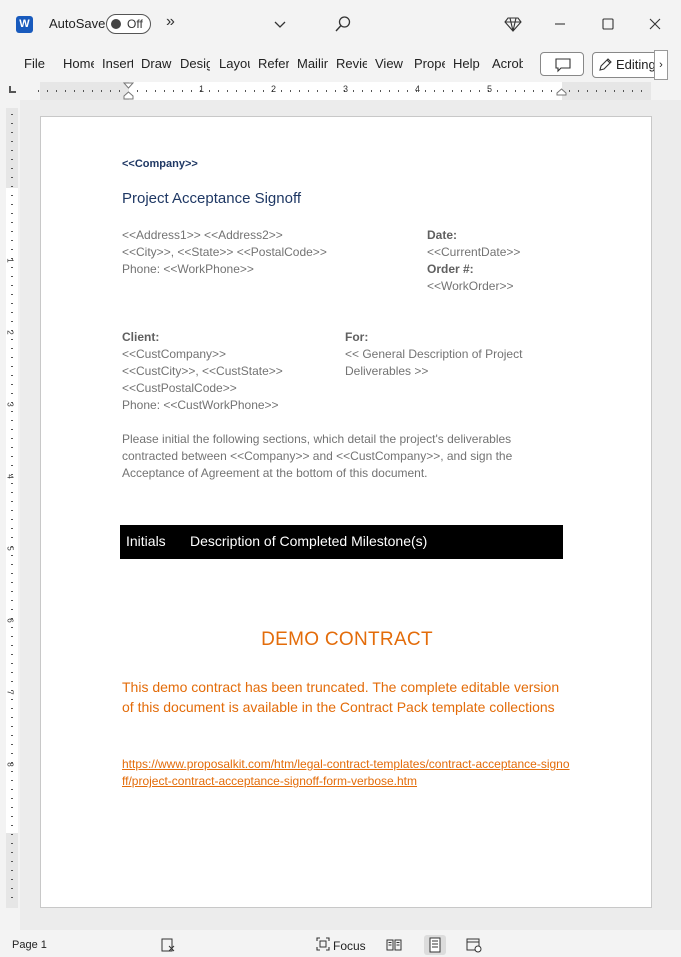 The width and height of the screenshot is (681, 957). What do you see at coordinates (12, 148) in the screenshot?
I see `ruler-top-margin` at bounding box center [12, 148].